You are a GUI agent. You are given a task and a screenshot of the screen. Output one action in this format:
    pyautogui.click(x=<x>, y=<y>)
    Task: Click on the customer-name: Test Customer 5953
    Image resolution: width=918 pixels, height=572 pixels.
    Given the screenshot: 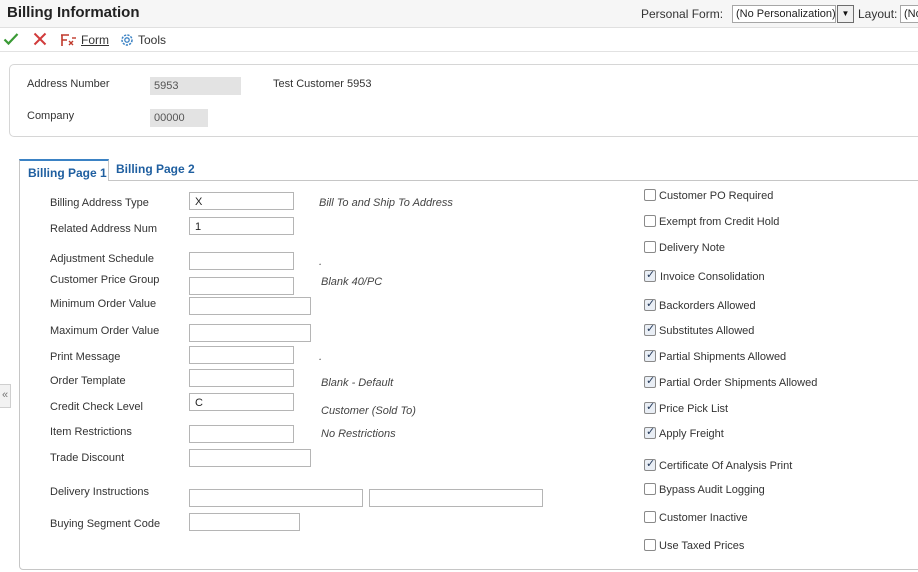 What is the action you would take?
    pyautogui.click(x=322, y=84)
    